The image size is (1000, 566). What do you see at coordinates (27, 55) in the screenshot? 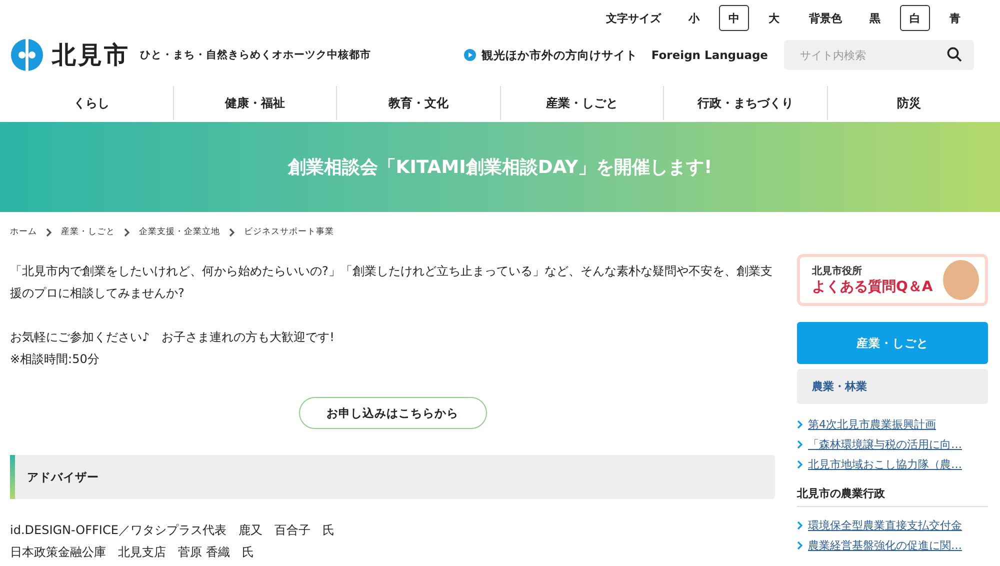
I see `logo-icon` at bounding box center [27, 55].